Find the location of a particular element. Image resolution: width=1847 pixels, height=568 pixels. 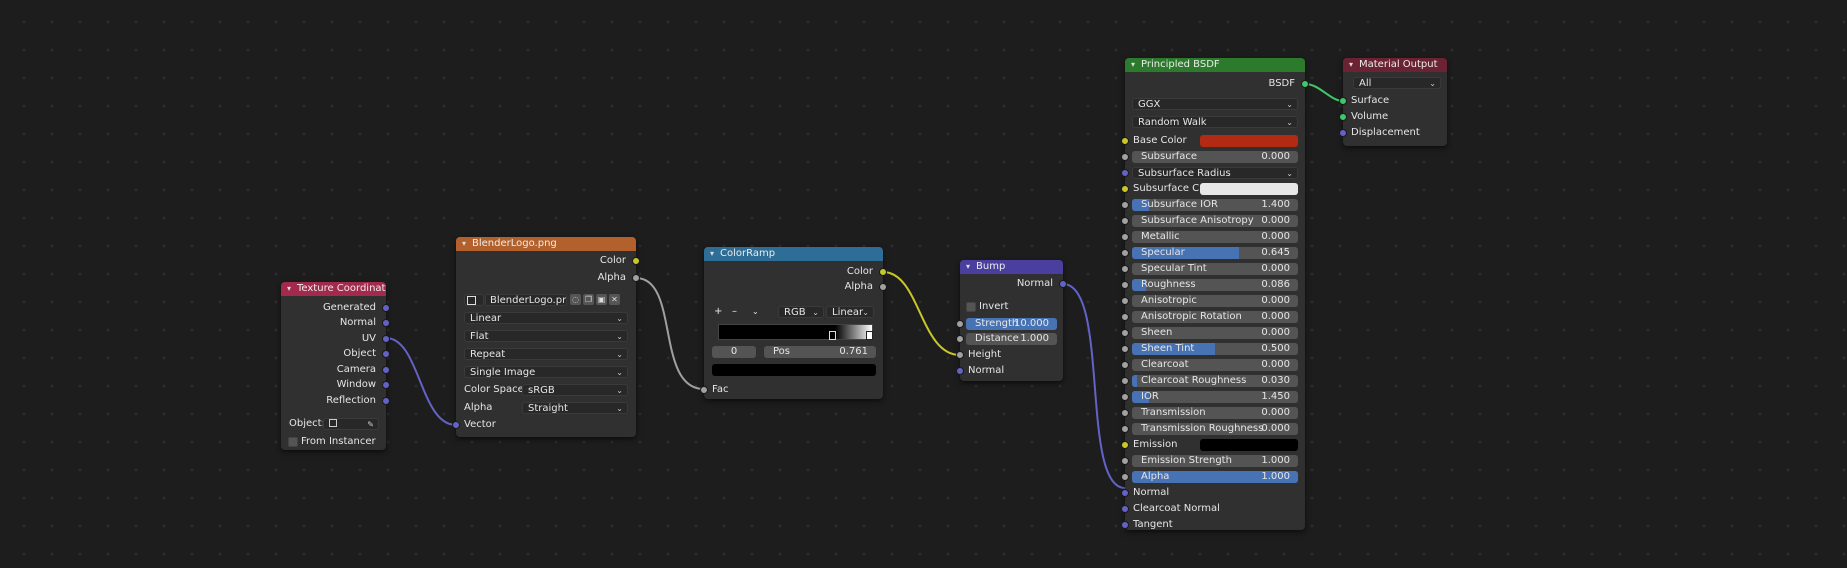

distance-field: Distance 1.000 is located at coordinates (1011, 339).